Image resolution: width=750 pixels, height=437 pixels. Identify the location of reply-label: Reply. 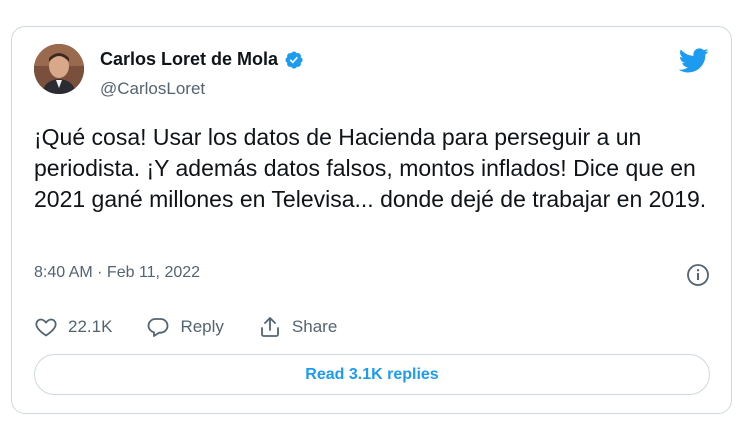
(202, 326).